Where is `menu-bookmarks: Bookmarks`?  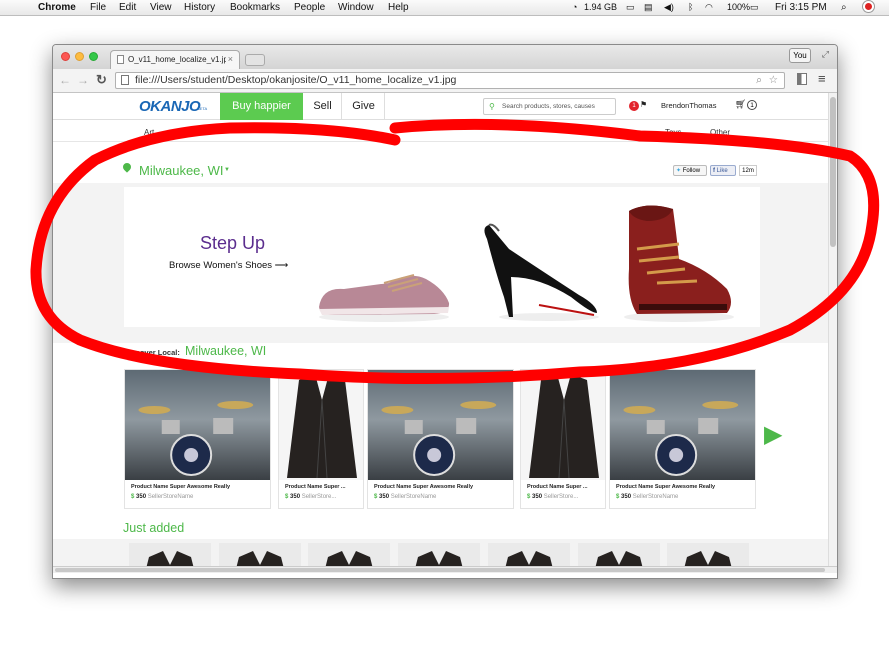 menu-bookmarks: Bookmarks is located at coordinates (255, 7).